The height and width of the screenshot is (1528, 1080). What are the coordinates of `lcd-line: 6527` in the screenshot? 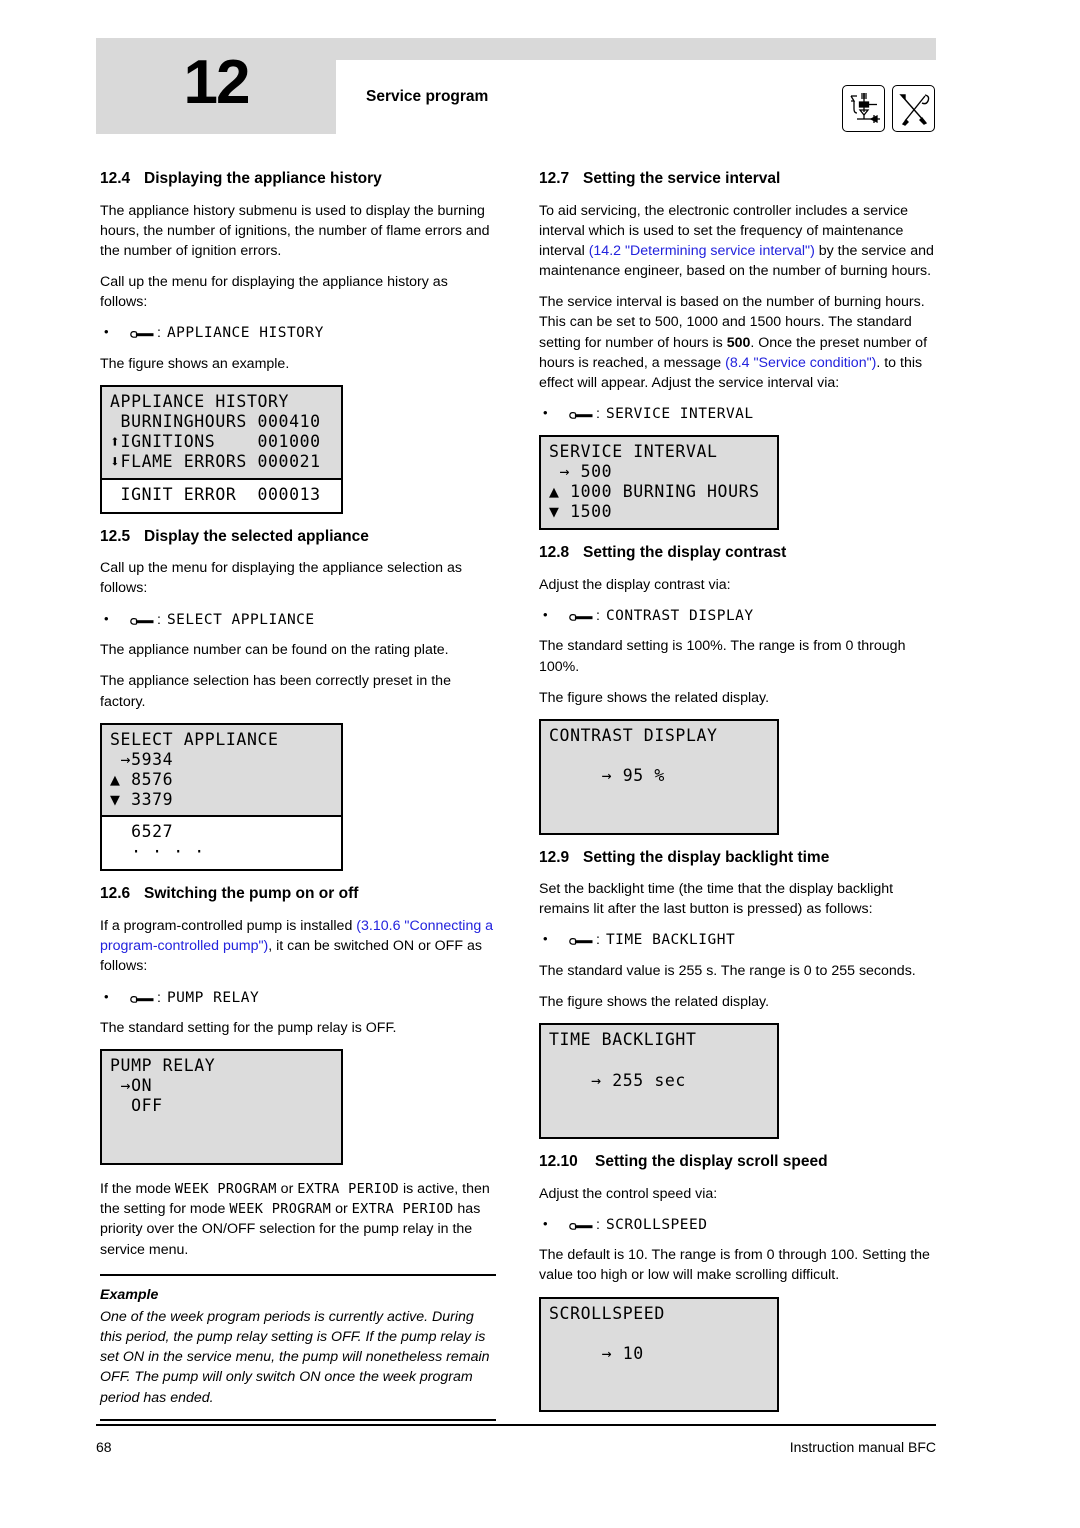 It's located at (142, 832).